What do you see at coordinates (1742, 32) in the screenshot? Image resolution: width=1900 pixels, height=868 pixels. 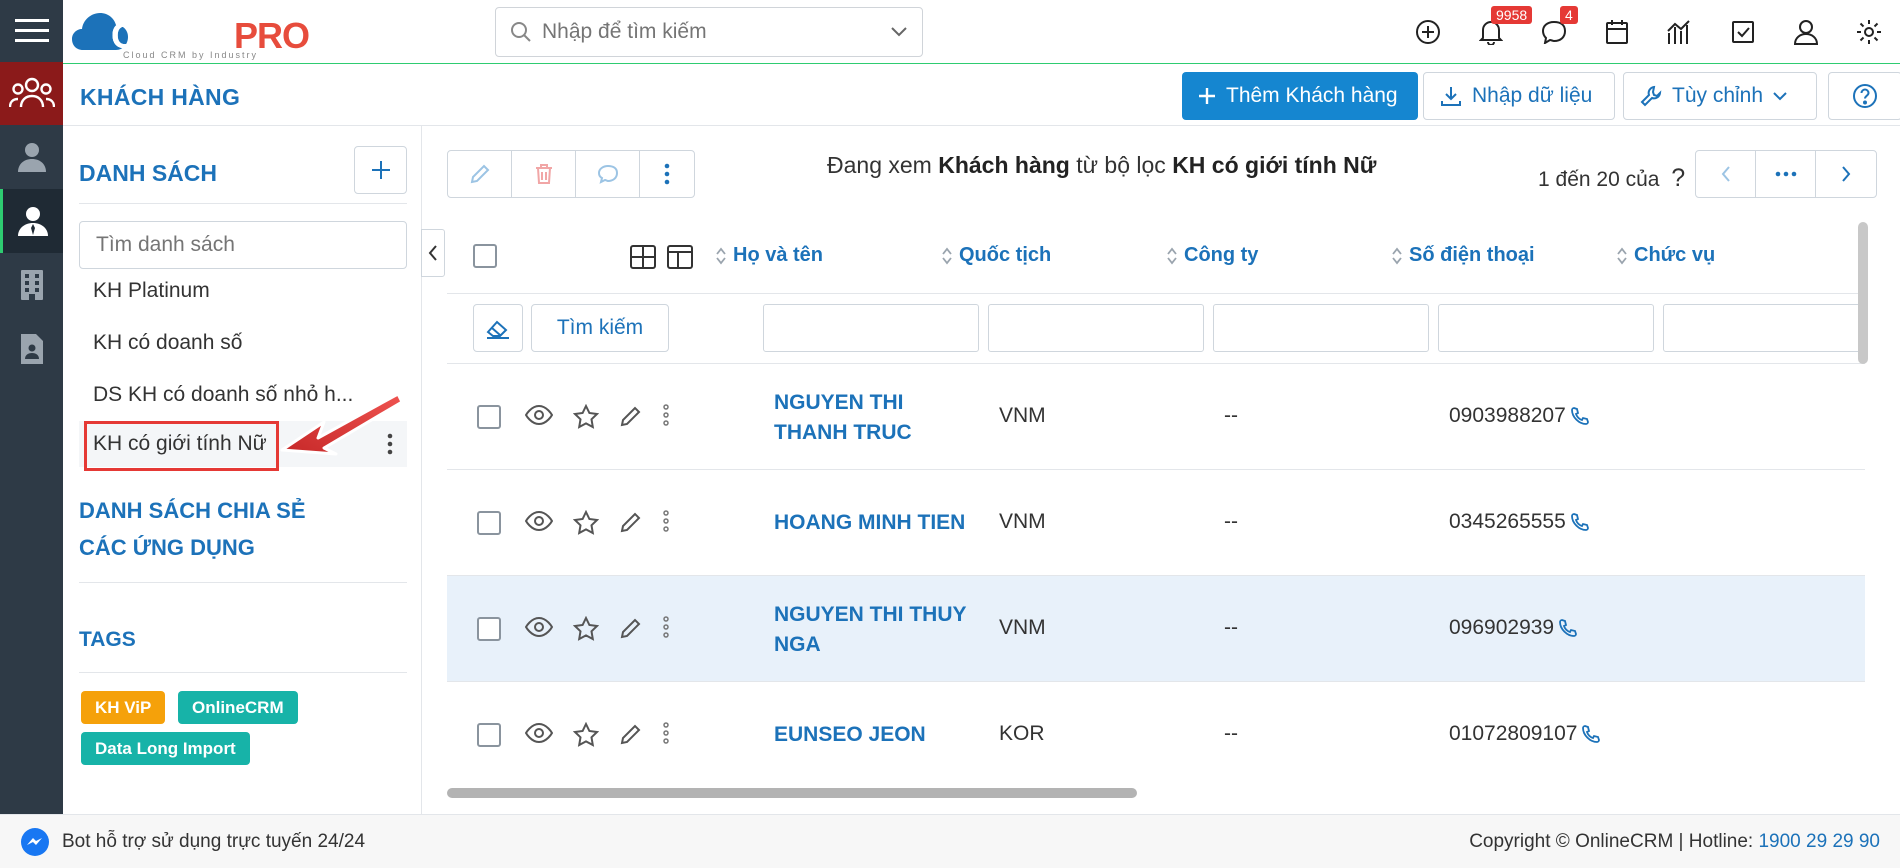 I see `task-check-icon` at bounding box center [1742, 32].